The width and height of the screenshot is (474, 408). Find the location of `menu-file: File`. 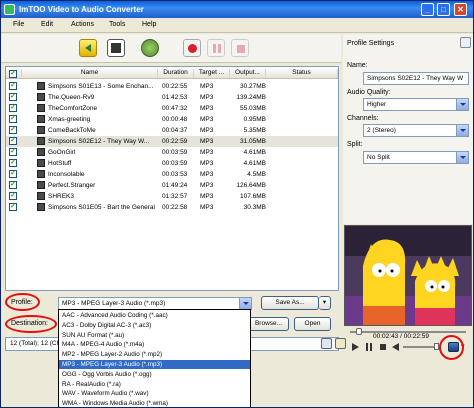

menu-file: File is located at coordinates (18, 24).